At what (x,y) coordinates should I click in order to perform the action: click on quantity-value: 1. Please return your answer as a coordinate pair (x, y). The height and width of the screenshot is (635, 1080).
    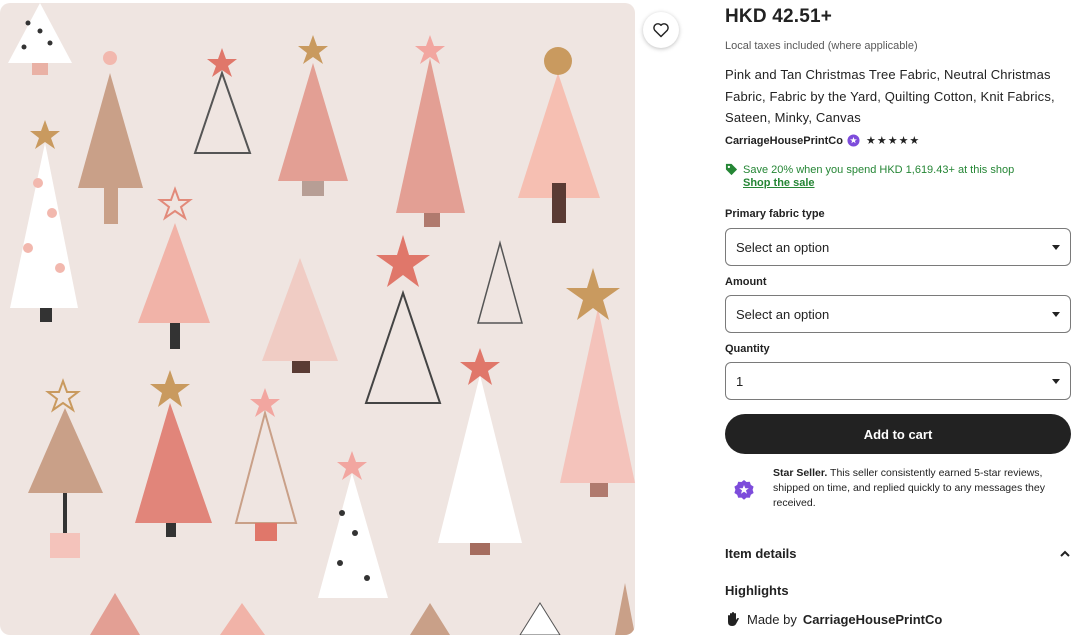
    Looking at the image, I should click on (740, 381).